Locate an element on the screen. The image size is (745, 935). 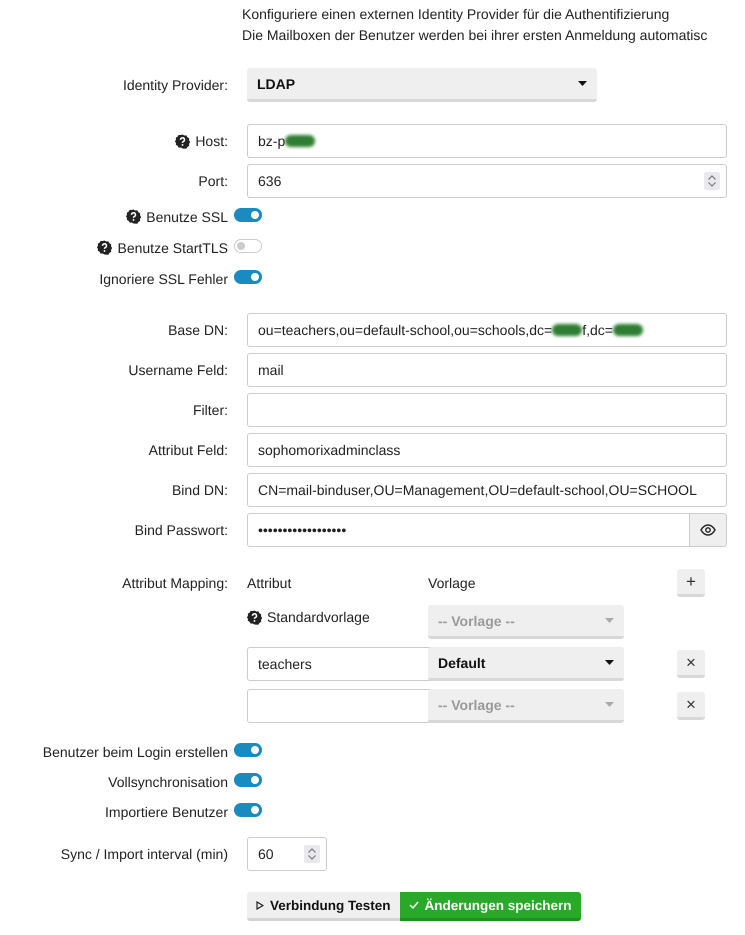
text-field: ou=teachers,ou=default-school,ou=schools,dc= f,dc= is located at coordinates (487, 330).